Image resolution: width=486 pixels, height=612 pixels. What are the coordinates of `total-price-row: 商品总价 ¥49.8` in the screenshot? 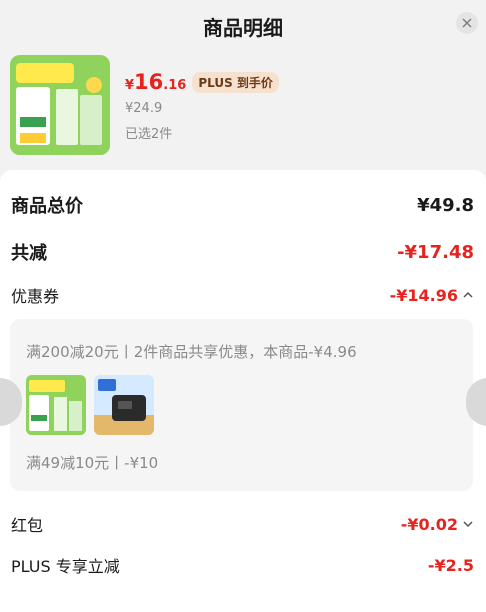 It's located at (242, 205).